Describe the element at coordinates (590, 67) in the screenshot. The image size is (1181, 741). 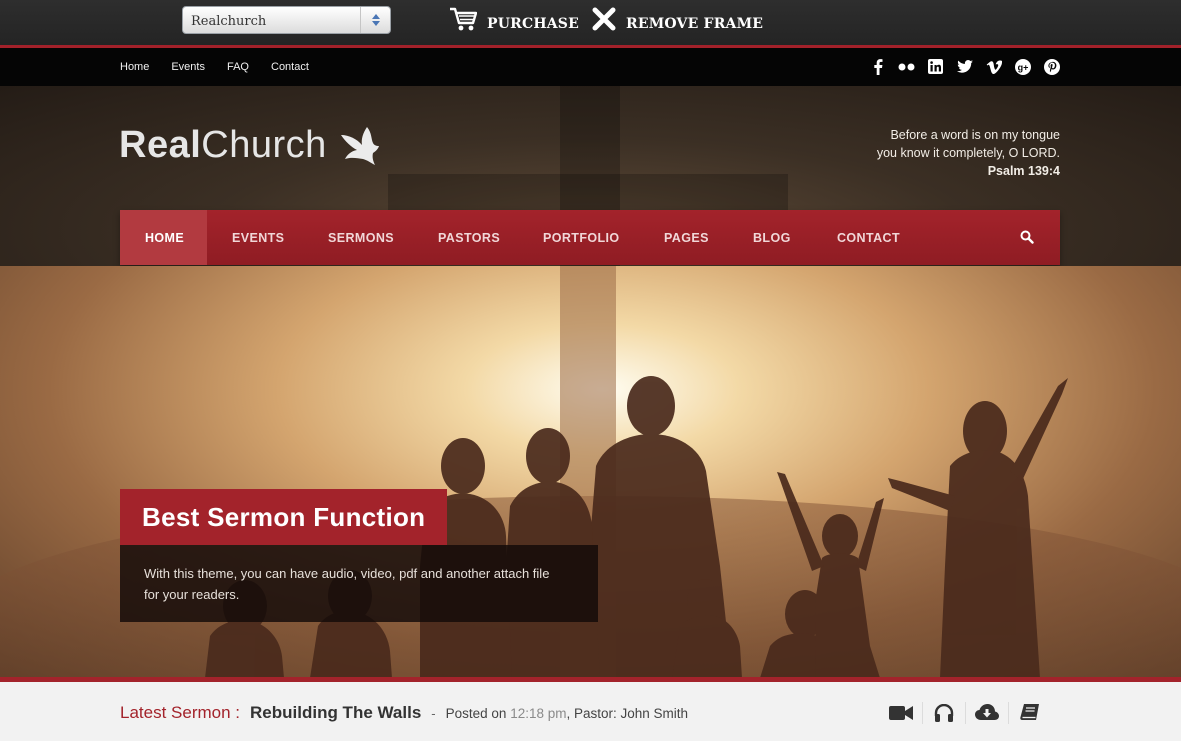
I see `top-nav: Home Events FAQ Contact g+` at that location.